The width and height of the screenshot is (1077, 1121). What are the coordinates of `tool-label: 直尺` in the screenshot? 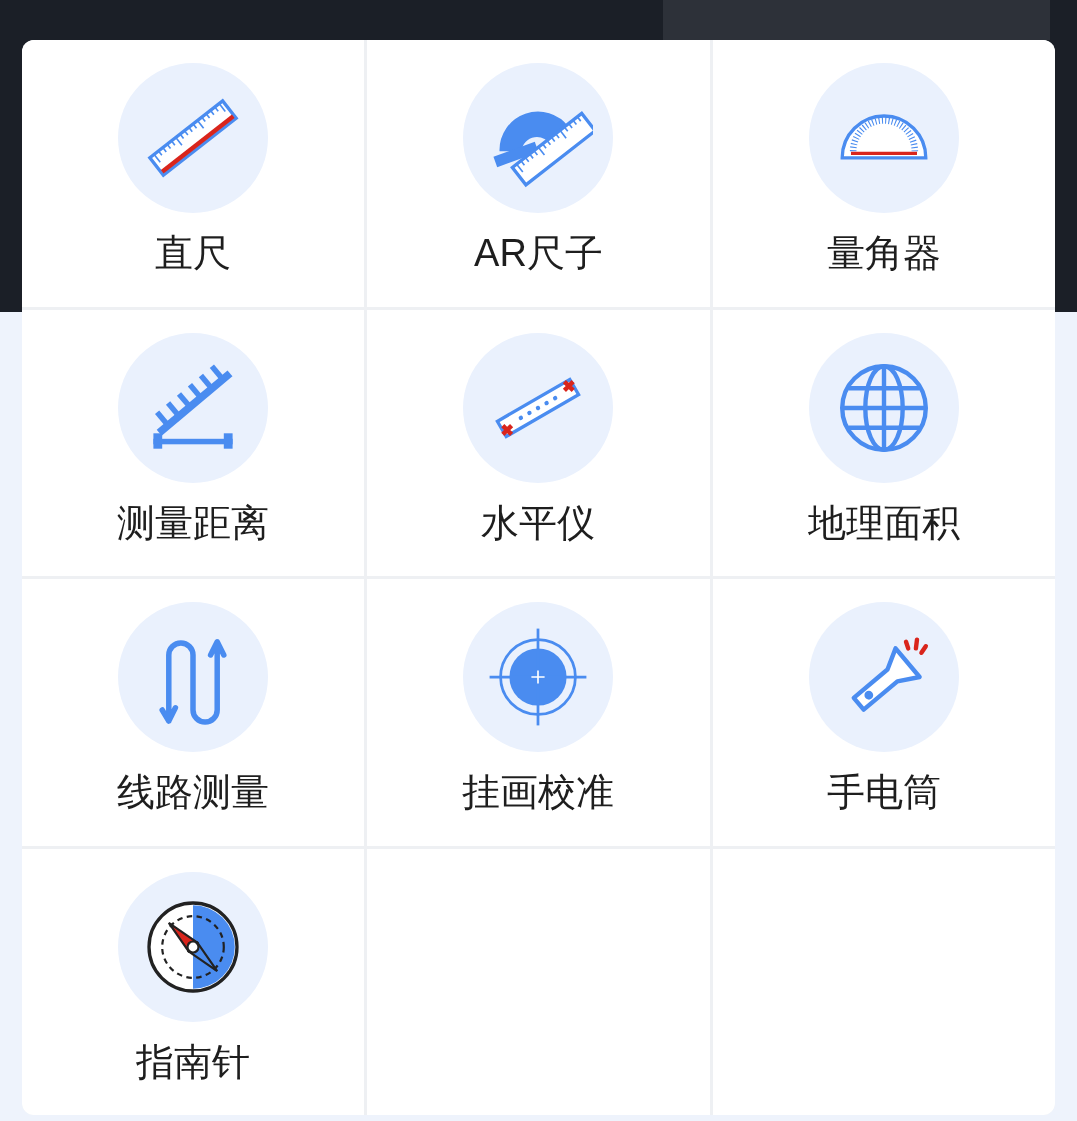 It's located at (193, 253).